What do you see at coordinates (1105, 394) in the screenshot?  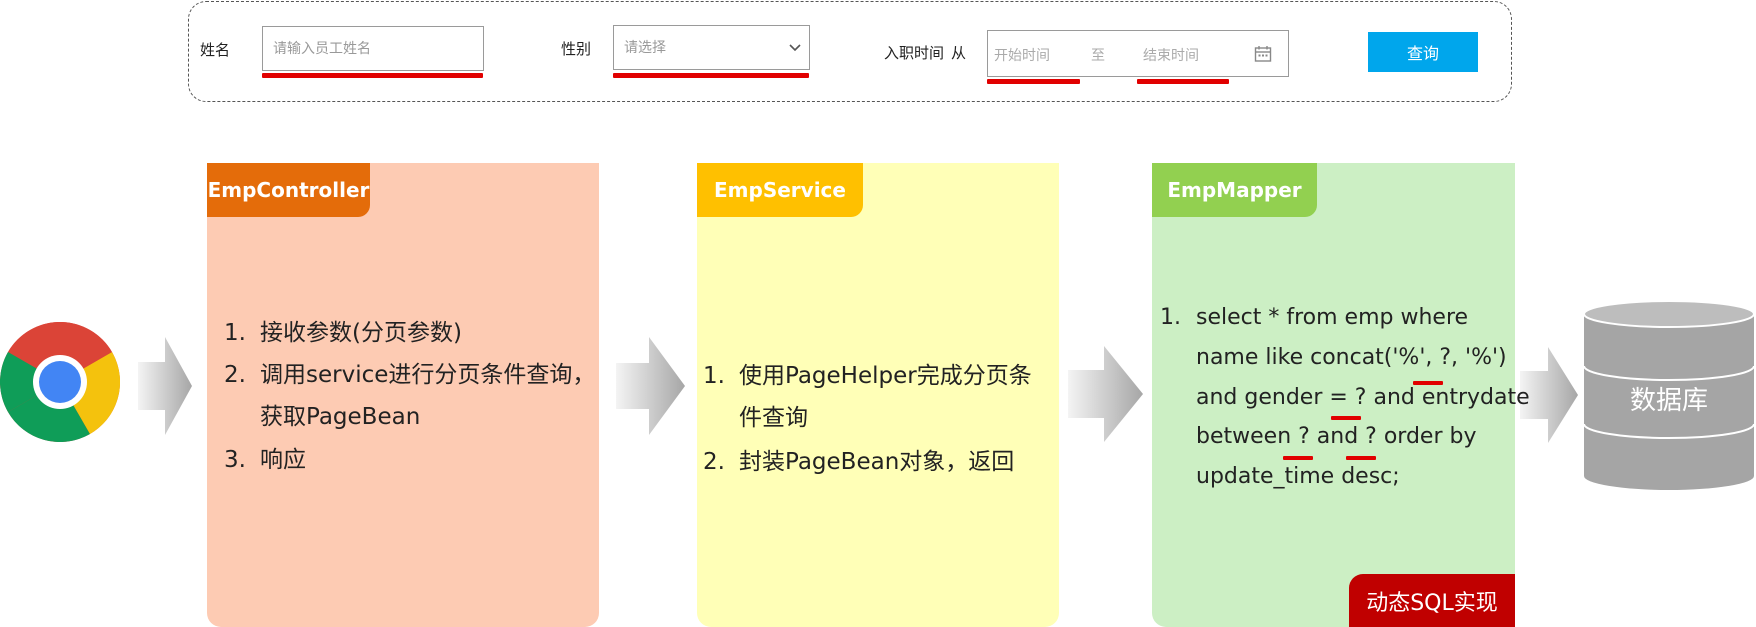 I see `arrow-service-to-mapper` at bounding box center [1105, 394].